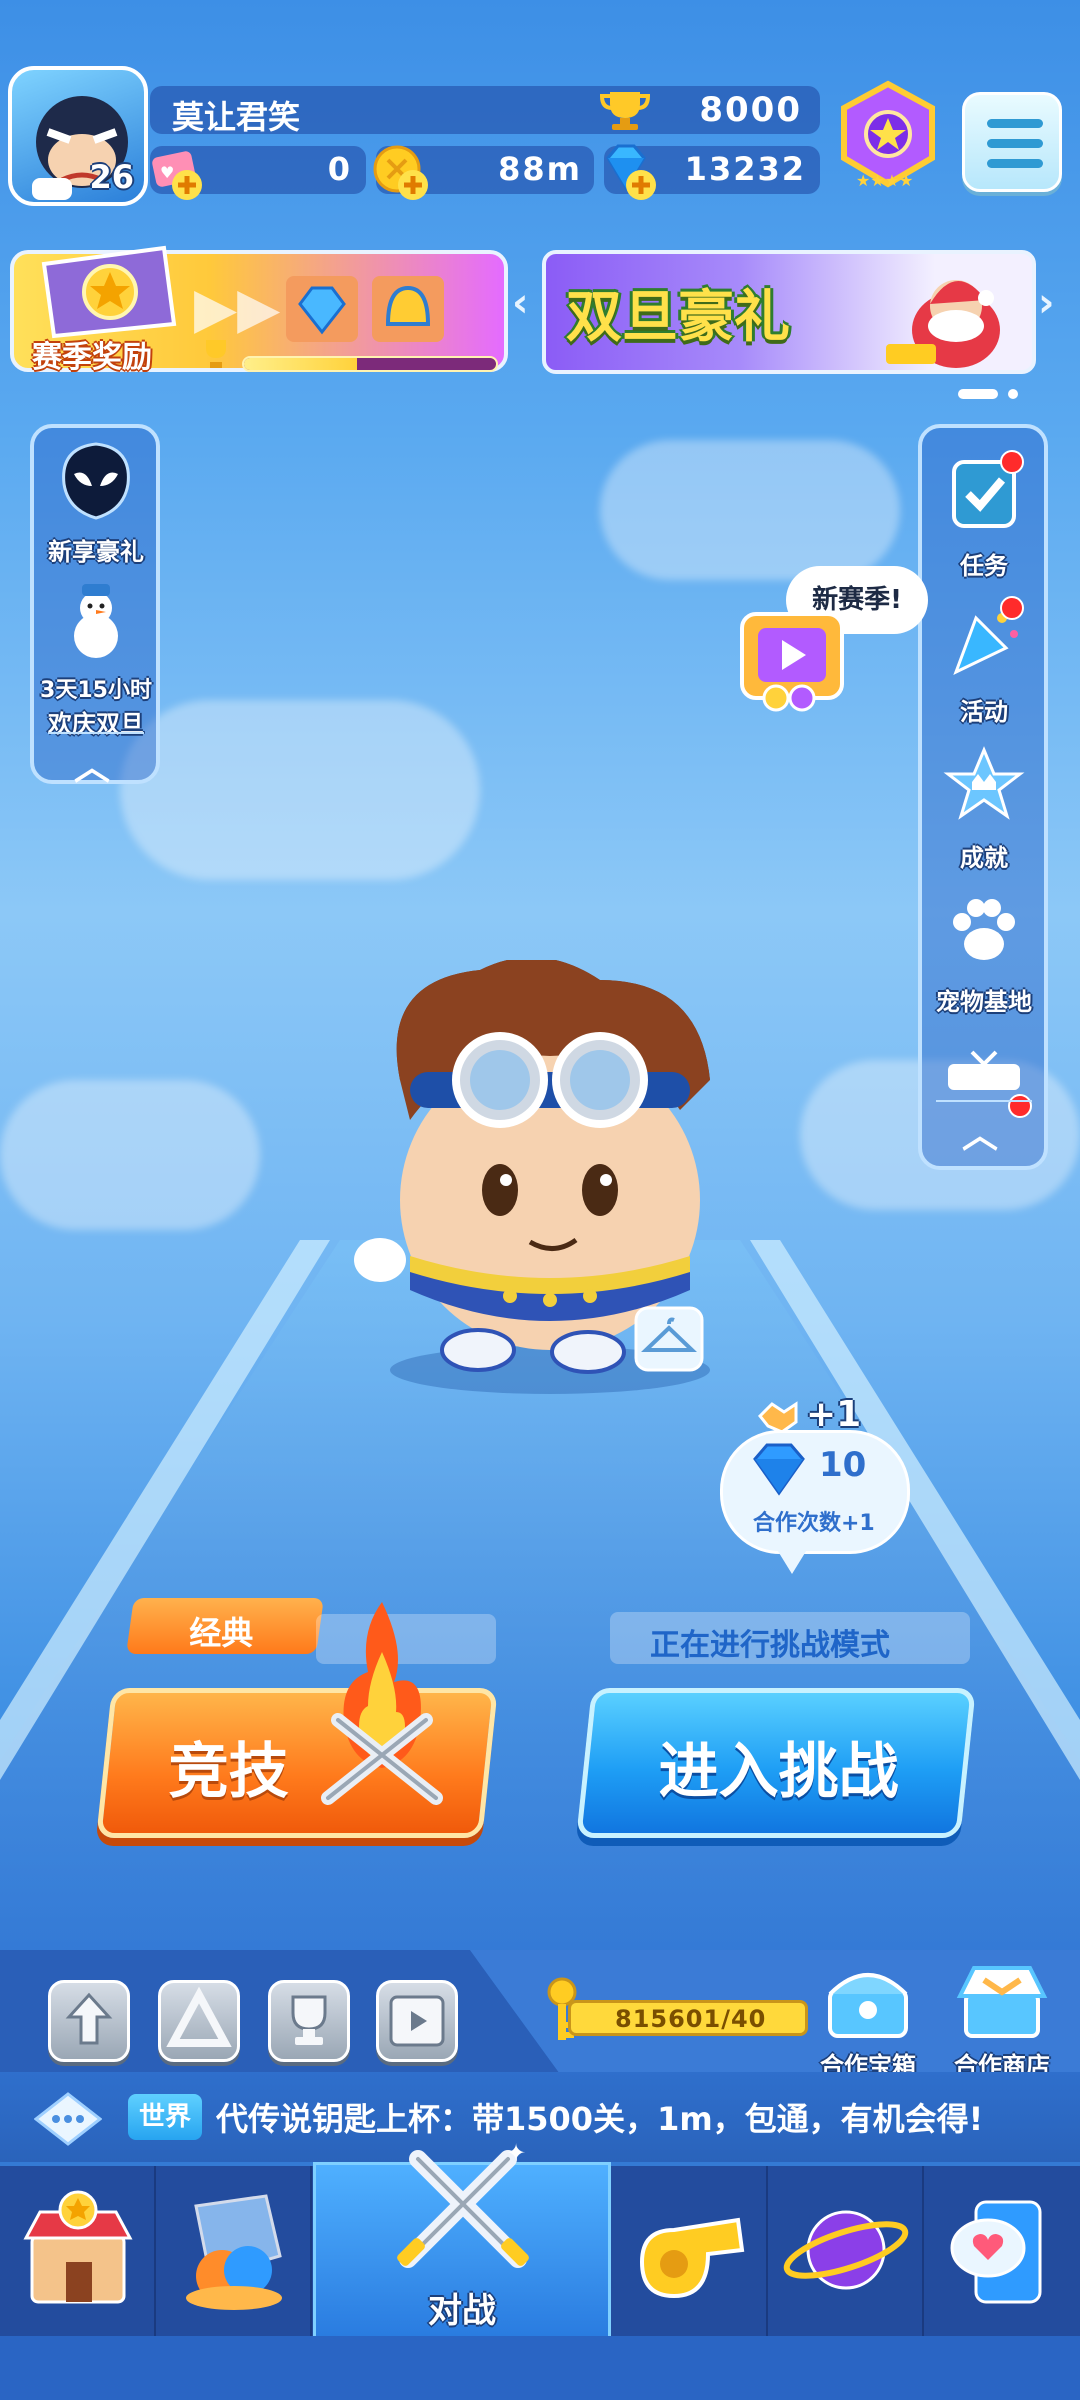  I want to click on shop-icon, so click(78, 2247).